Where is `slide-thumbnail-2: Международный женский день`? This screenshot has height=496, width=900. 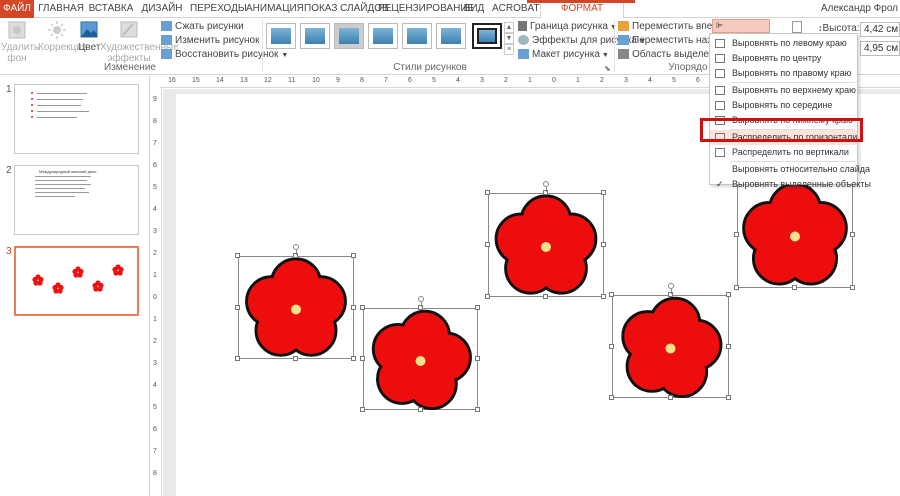 slide-thumbnail-2: Международный женский день is located at coordinates (76, 200).